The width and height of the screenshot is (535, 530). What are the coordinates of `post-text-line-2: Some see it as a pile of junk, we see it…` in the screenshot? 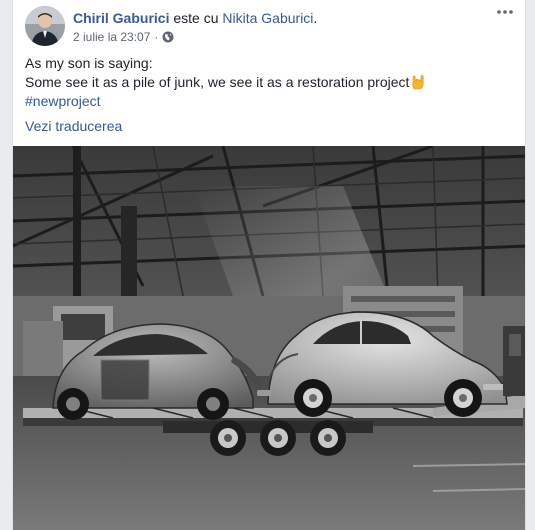 It's located at (269, 82).